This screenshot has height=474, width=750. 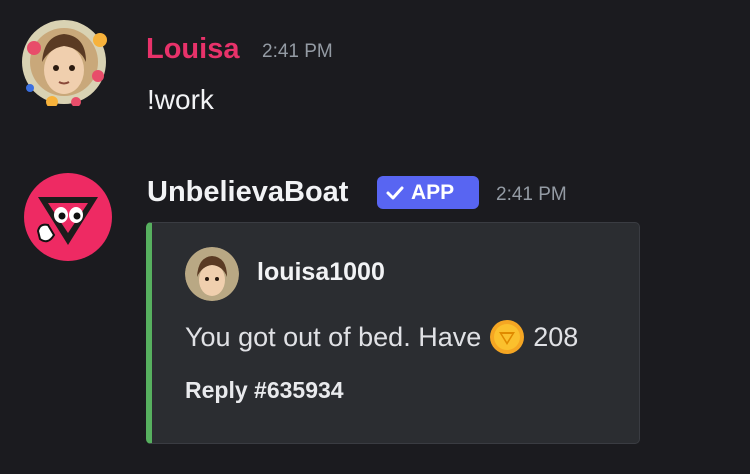 I want to click on embed-author-avatar, so click(x=212, y=274).